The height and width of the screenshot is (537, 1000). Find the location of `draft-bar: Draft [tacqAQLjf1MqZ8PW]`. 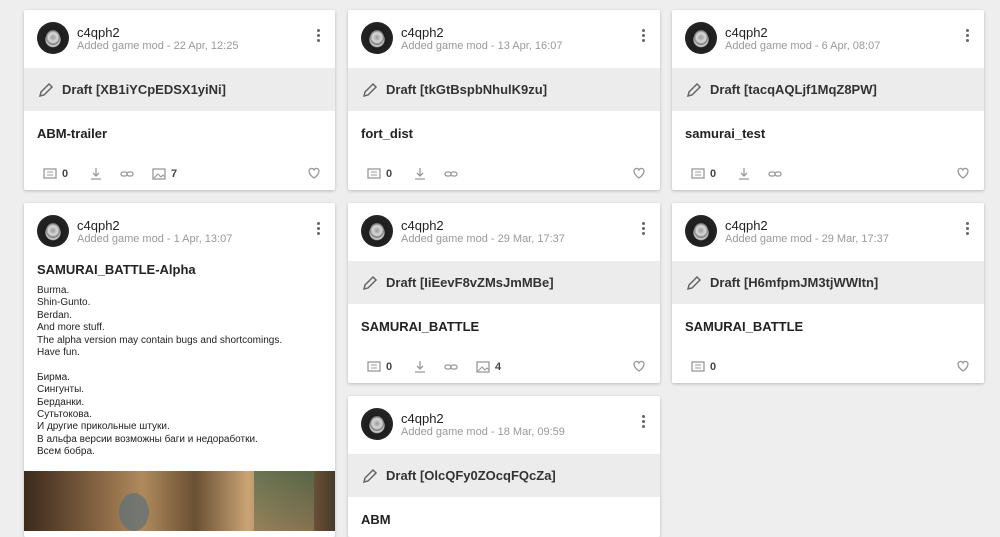

draft-bar: Draft [tacqAQLjf1MqZ8PW] is located at coordinates (828, 89).